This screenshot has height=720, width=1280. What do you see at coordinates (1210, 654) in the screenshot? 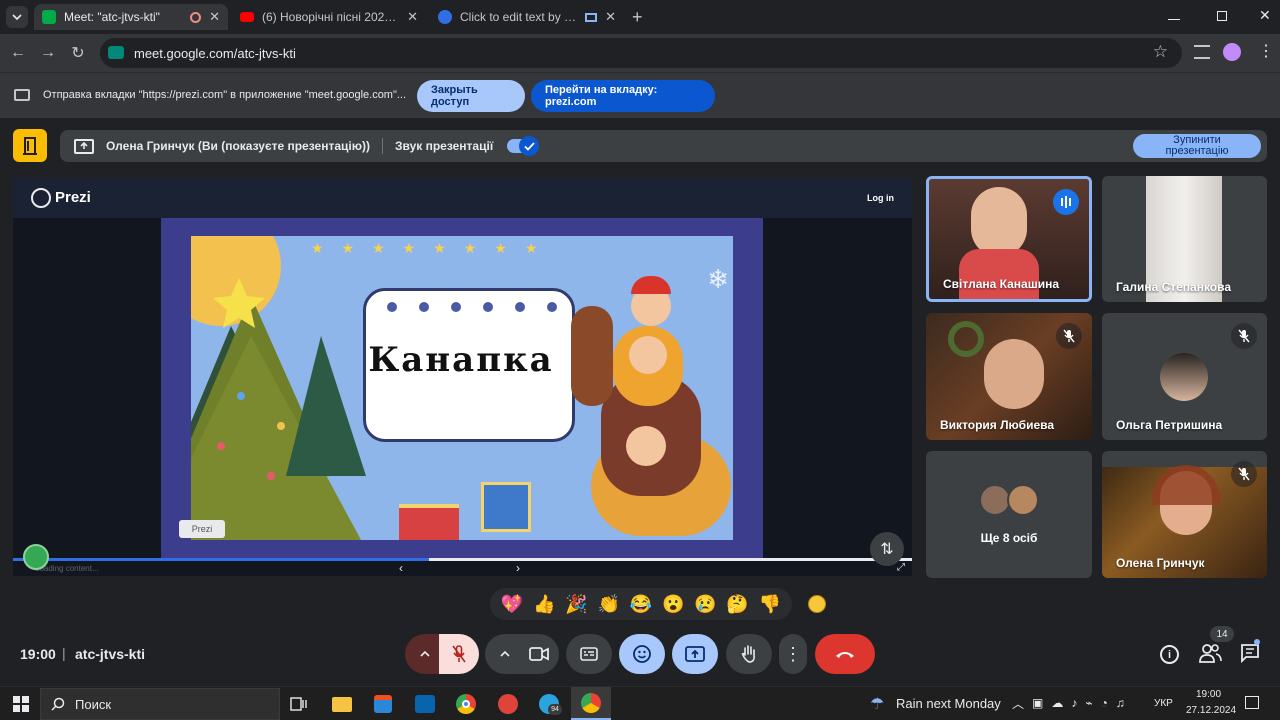
I see `people-button` at bounding box center [1210, 654].